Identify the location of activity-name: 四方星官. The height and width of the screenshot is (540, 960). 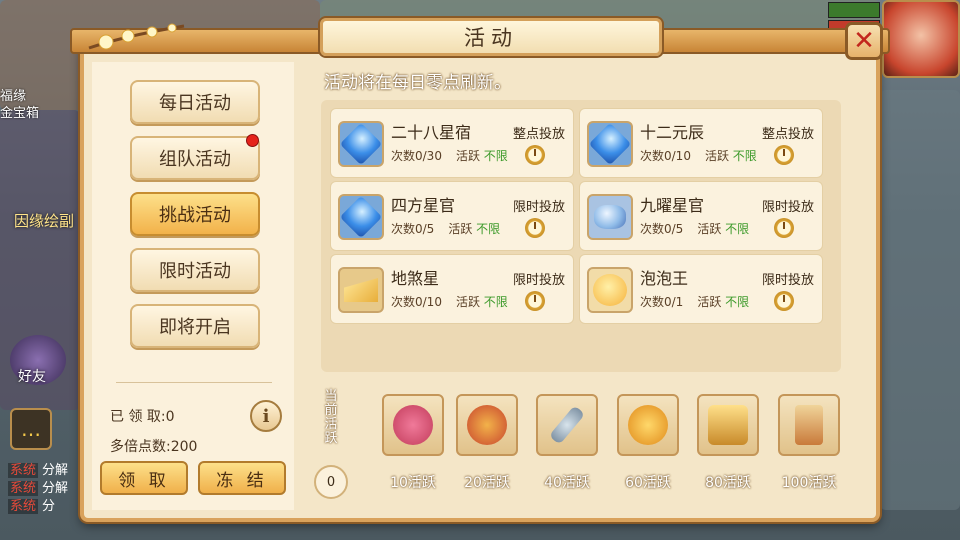
(423, 205).